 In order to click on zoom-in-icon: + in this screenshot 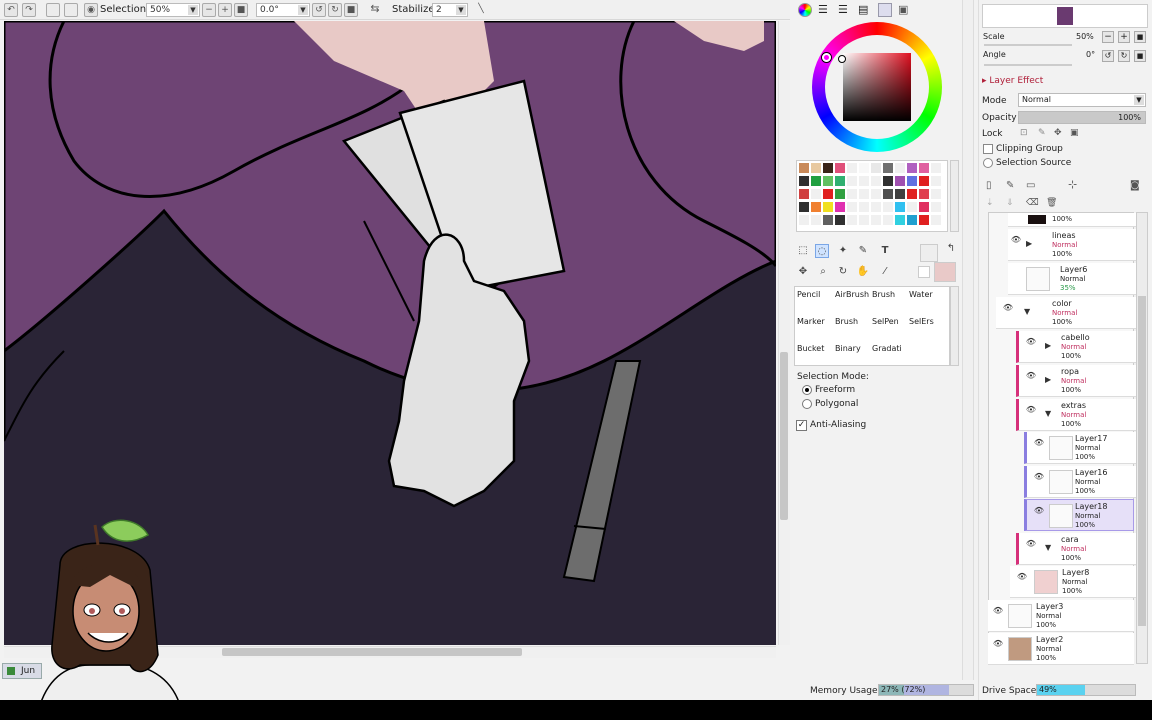, I will do `click(225, 10)`.